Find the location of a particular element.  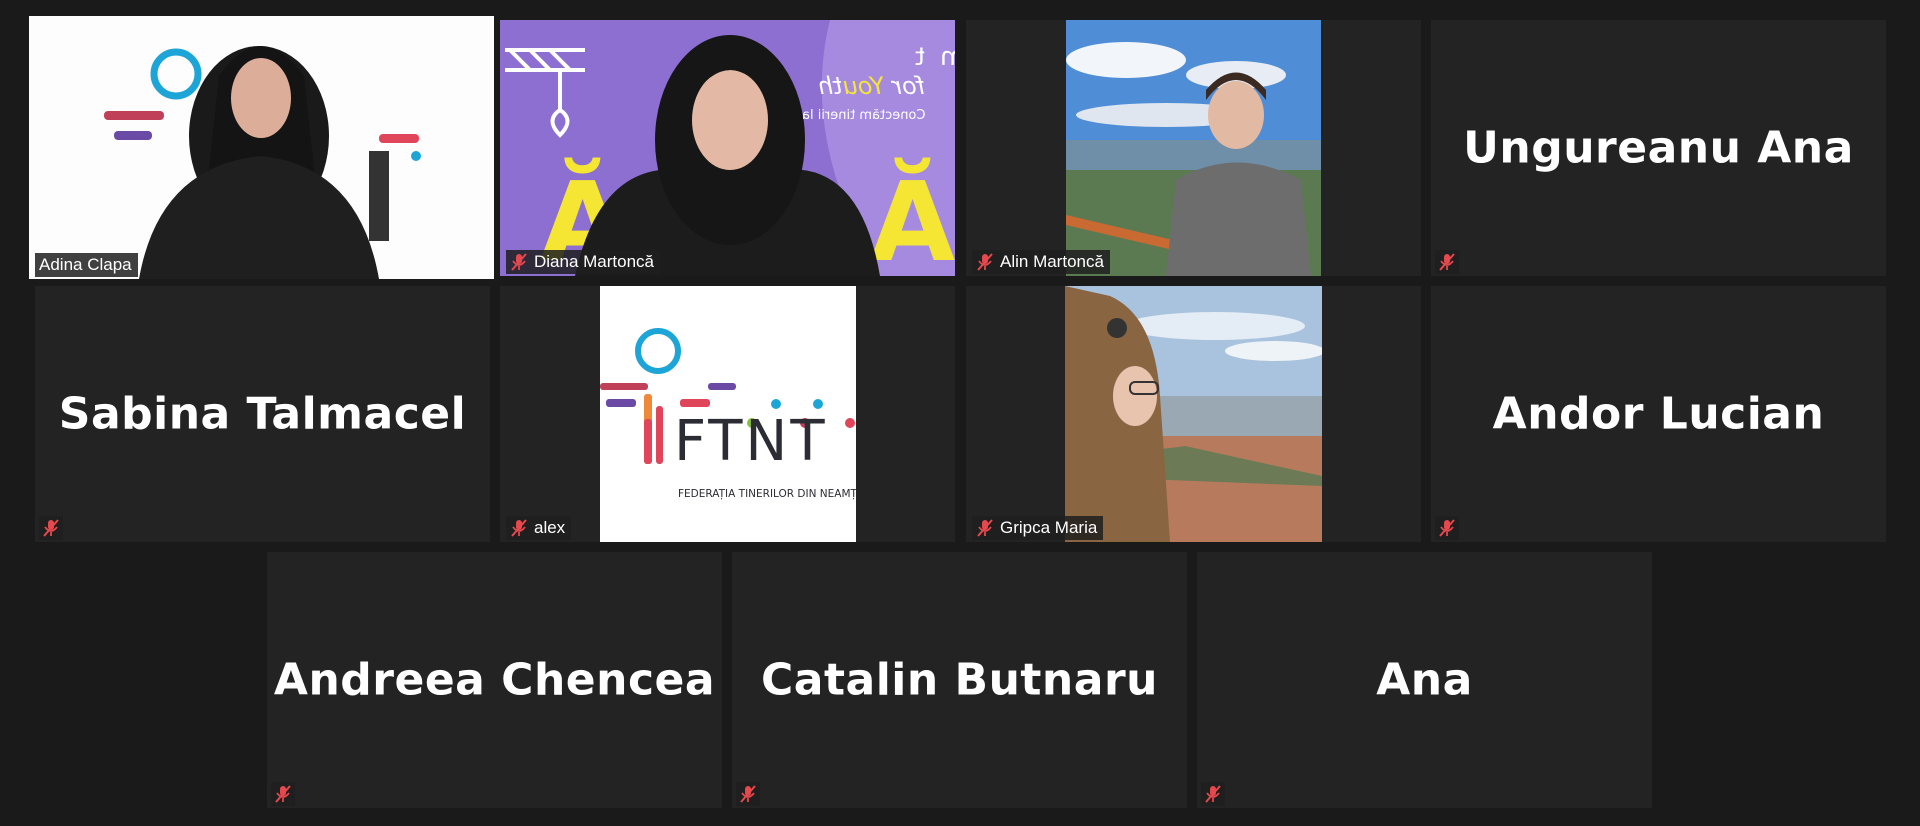

participant-display-name: Ana is located at coordinates (1424, 680).